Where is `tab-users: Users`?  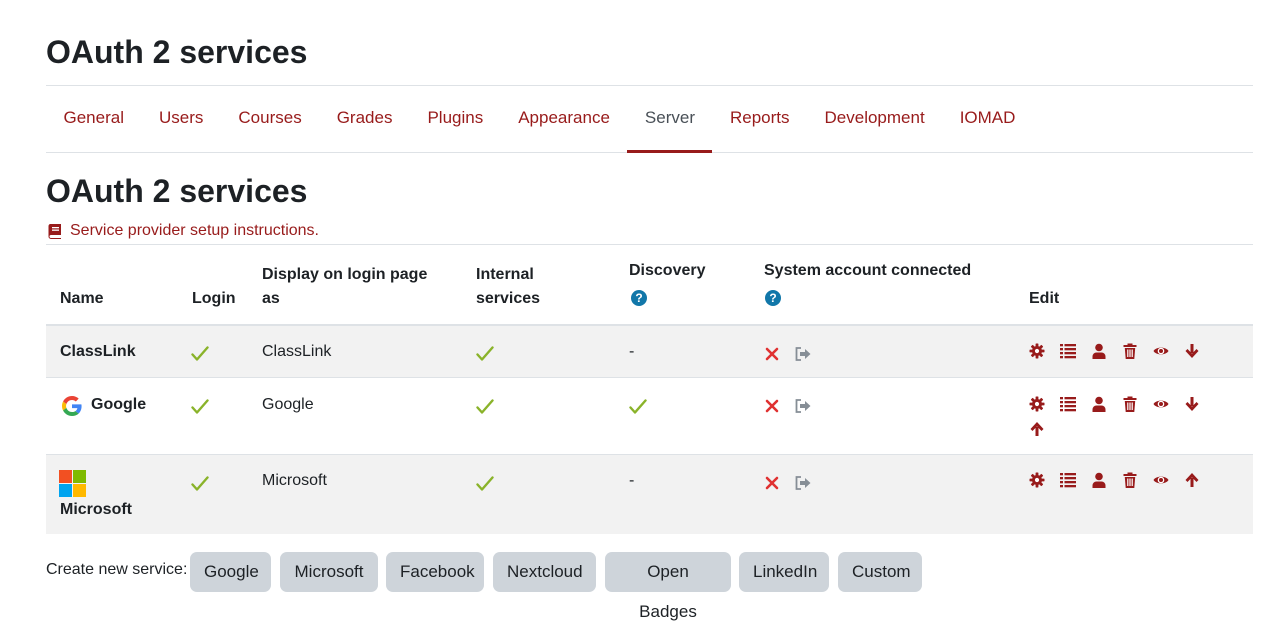 tab-users: Users is located at coordinates (180, 119).